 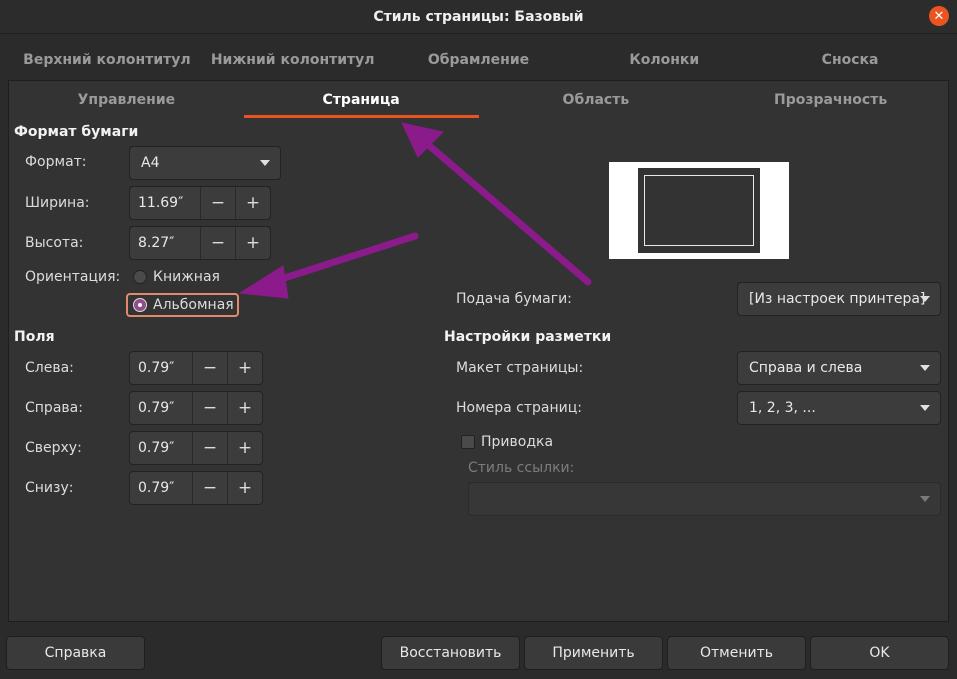 I want to click on margin-right-stepper: 0.79″ − +, so click(x=196, y=408).